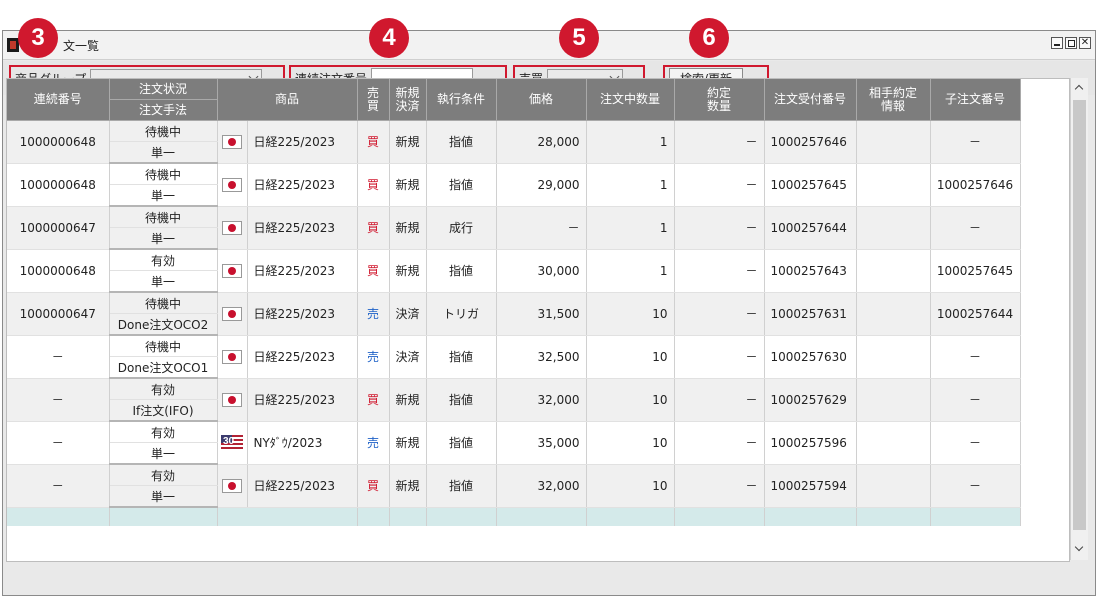 The width and height of the screenshot is (1100, 598). I want to click on cell-newclose: 決済, so click(408, 314).